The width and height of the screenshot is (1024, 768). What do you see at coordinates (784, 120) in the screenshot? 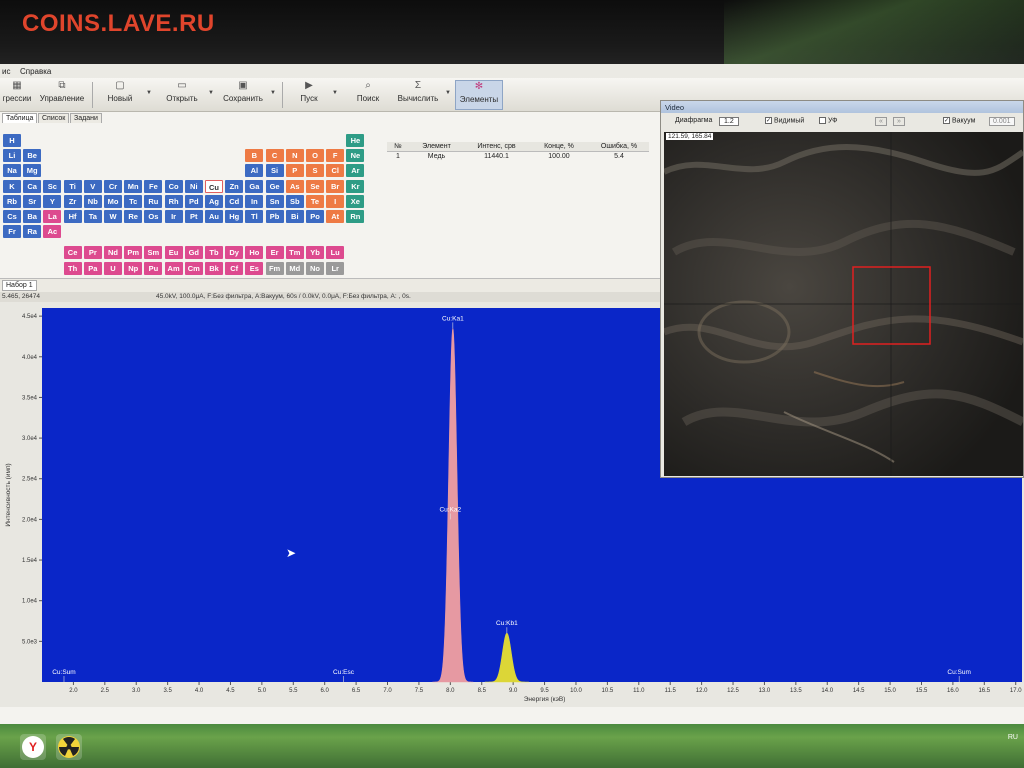
I see `visible-checkbox: ✓ Видимый` at bounding box center [784, 120].